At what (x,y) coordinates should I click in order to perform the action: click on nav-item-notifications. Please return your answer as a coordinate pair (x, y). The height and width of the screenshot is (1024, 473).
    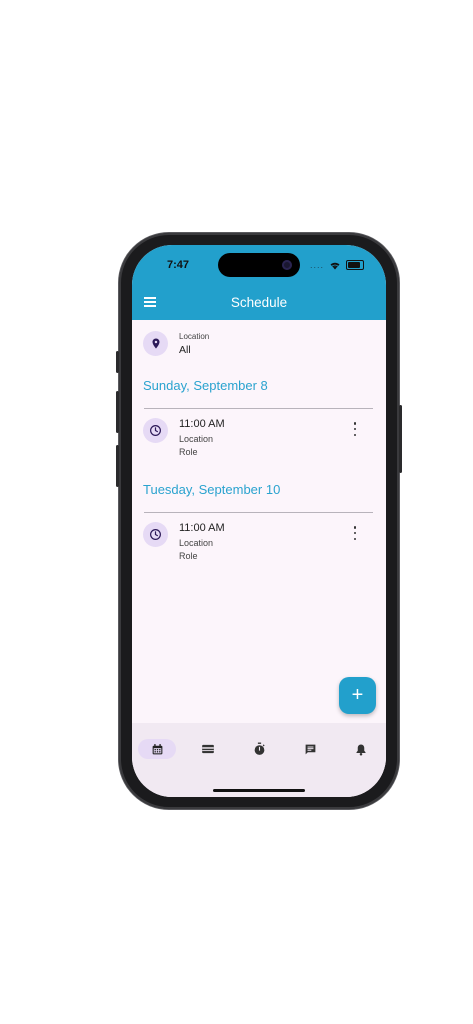
    Looking at the image, I should click on (361, 749).